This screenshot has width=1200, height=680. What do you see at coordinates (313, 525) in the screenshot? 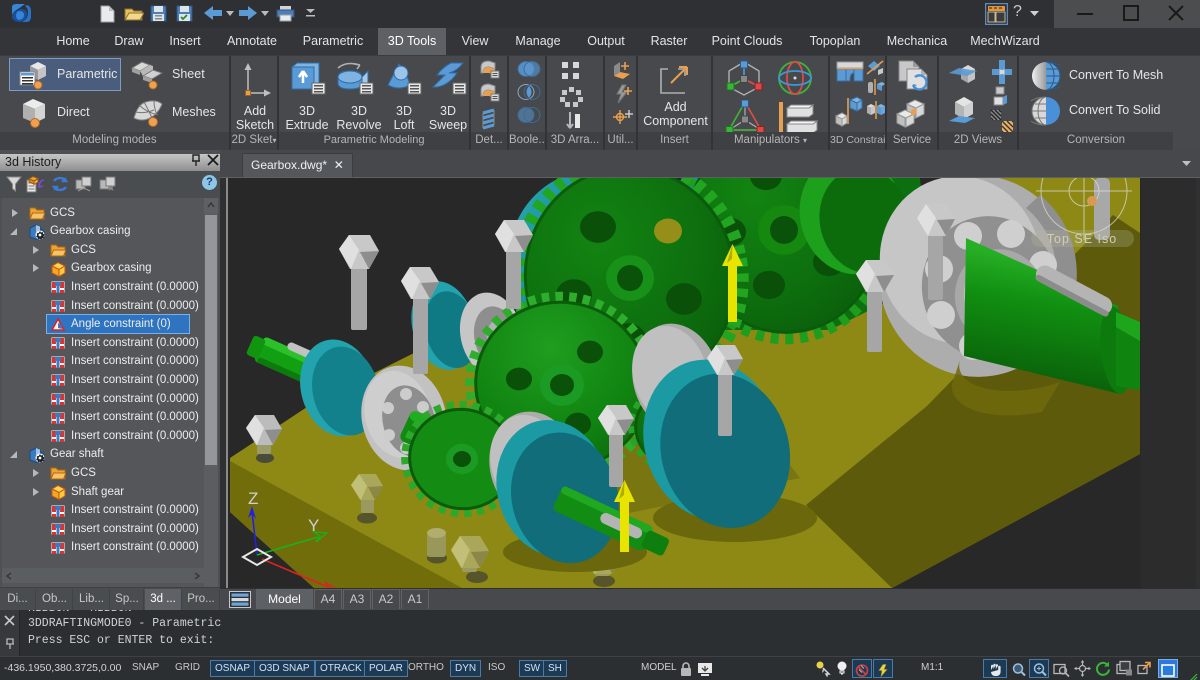
I see `svg-text: Y` at bounding box center [313, 525].